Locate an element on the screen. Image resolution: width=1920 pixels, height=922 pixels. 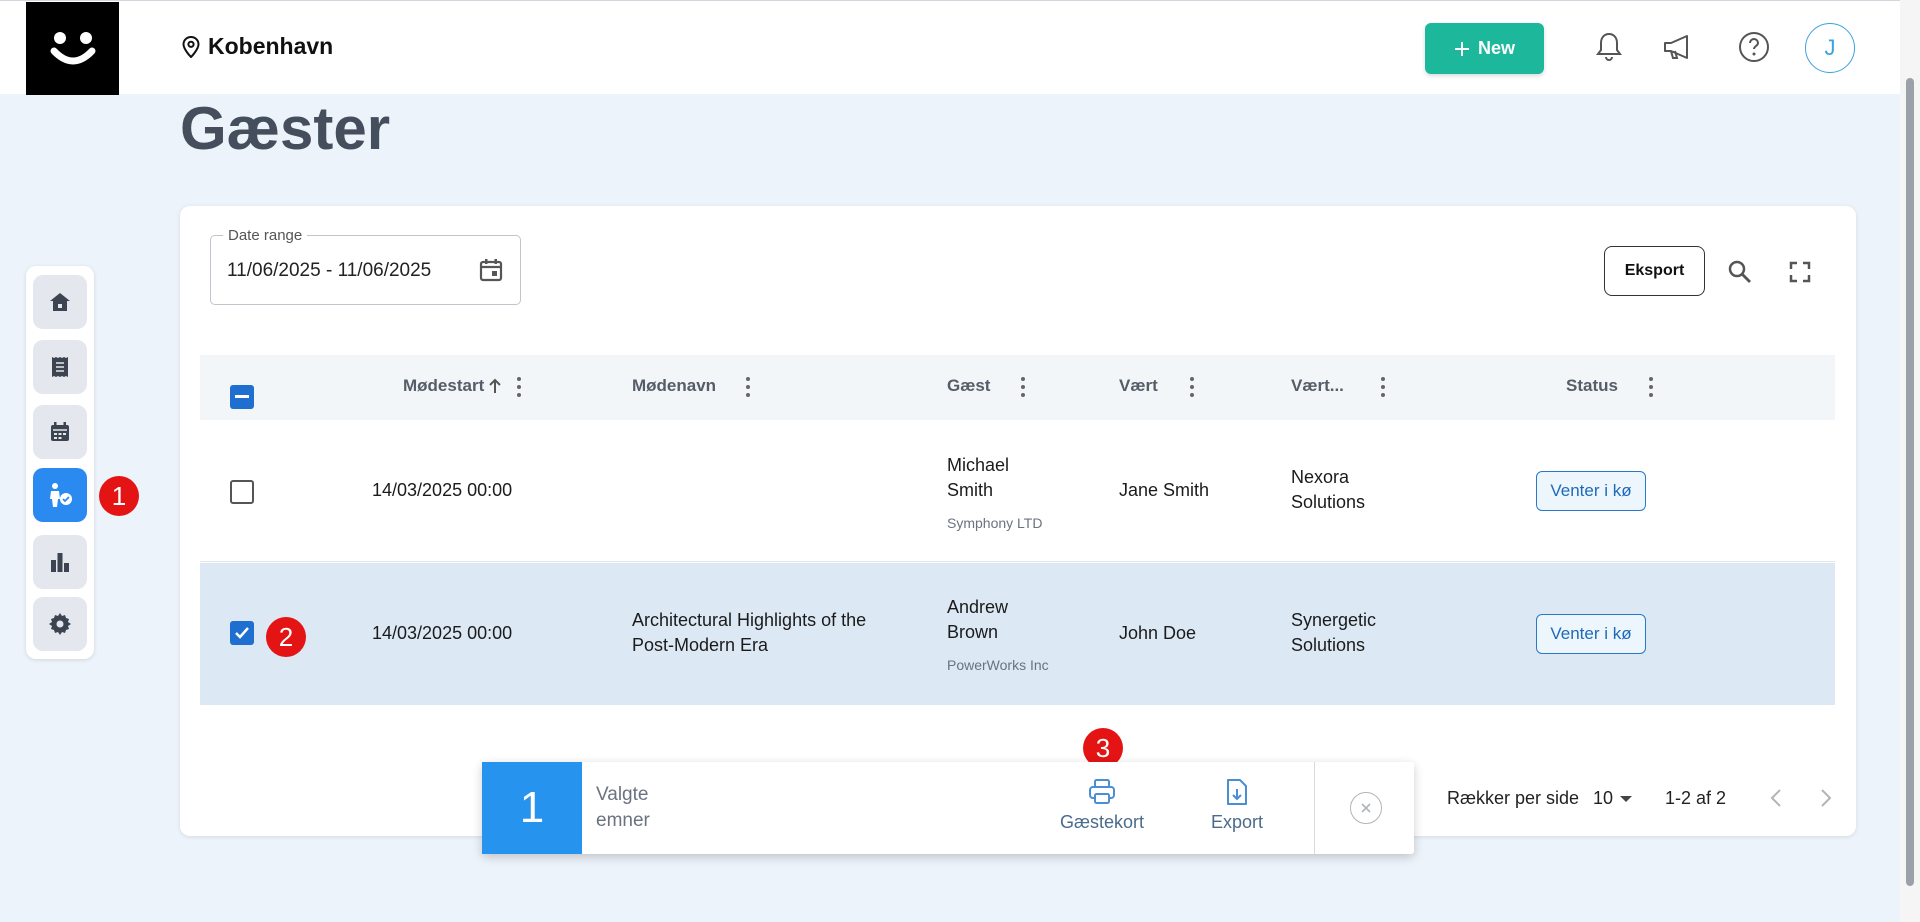
sidebar-item-receipts is located at coordinates (60, 367).